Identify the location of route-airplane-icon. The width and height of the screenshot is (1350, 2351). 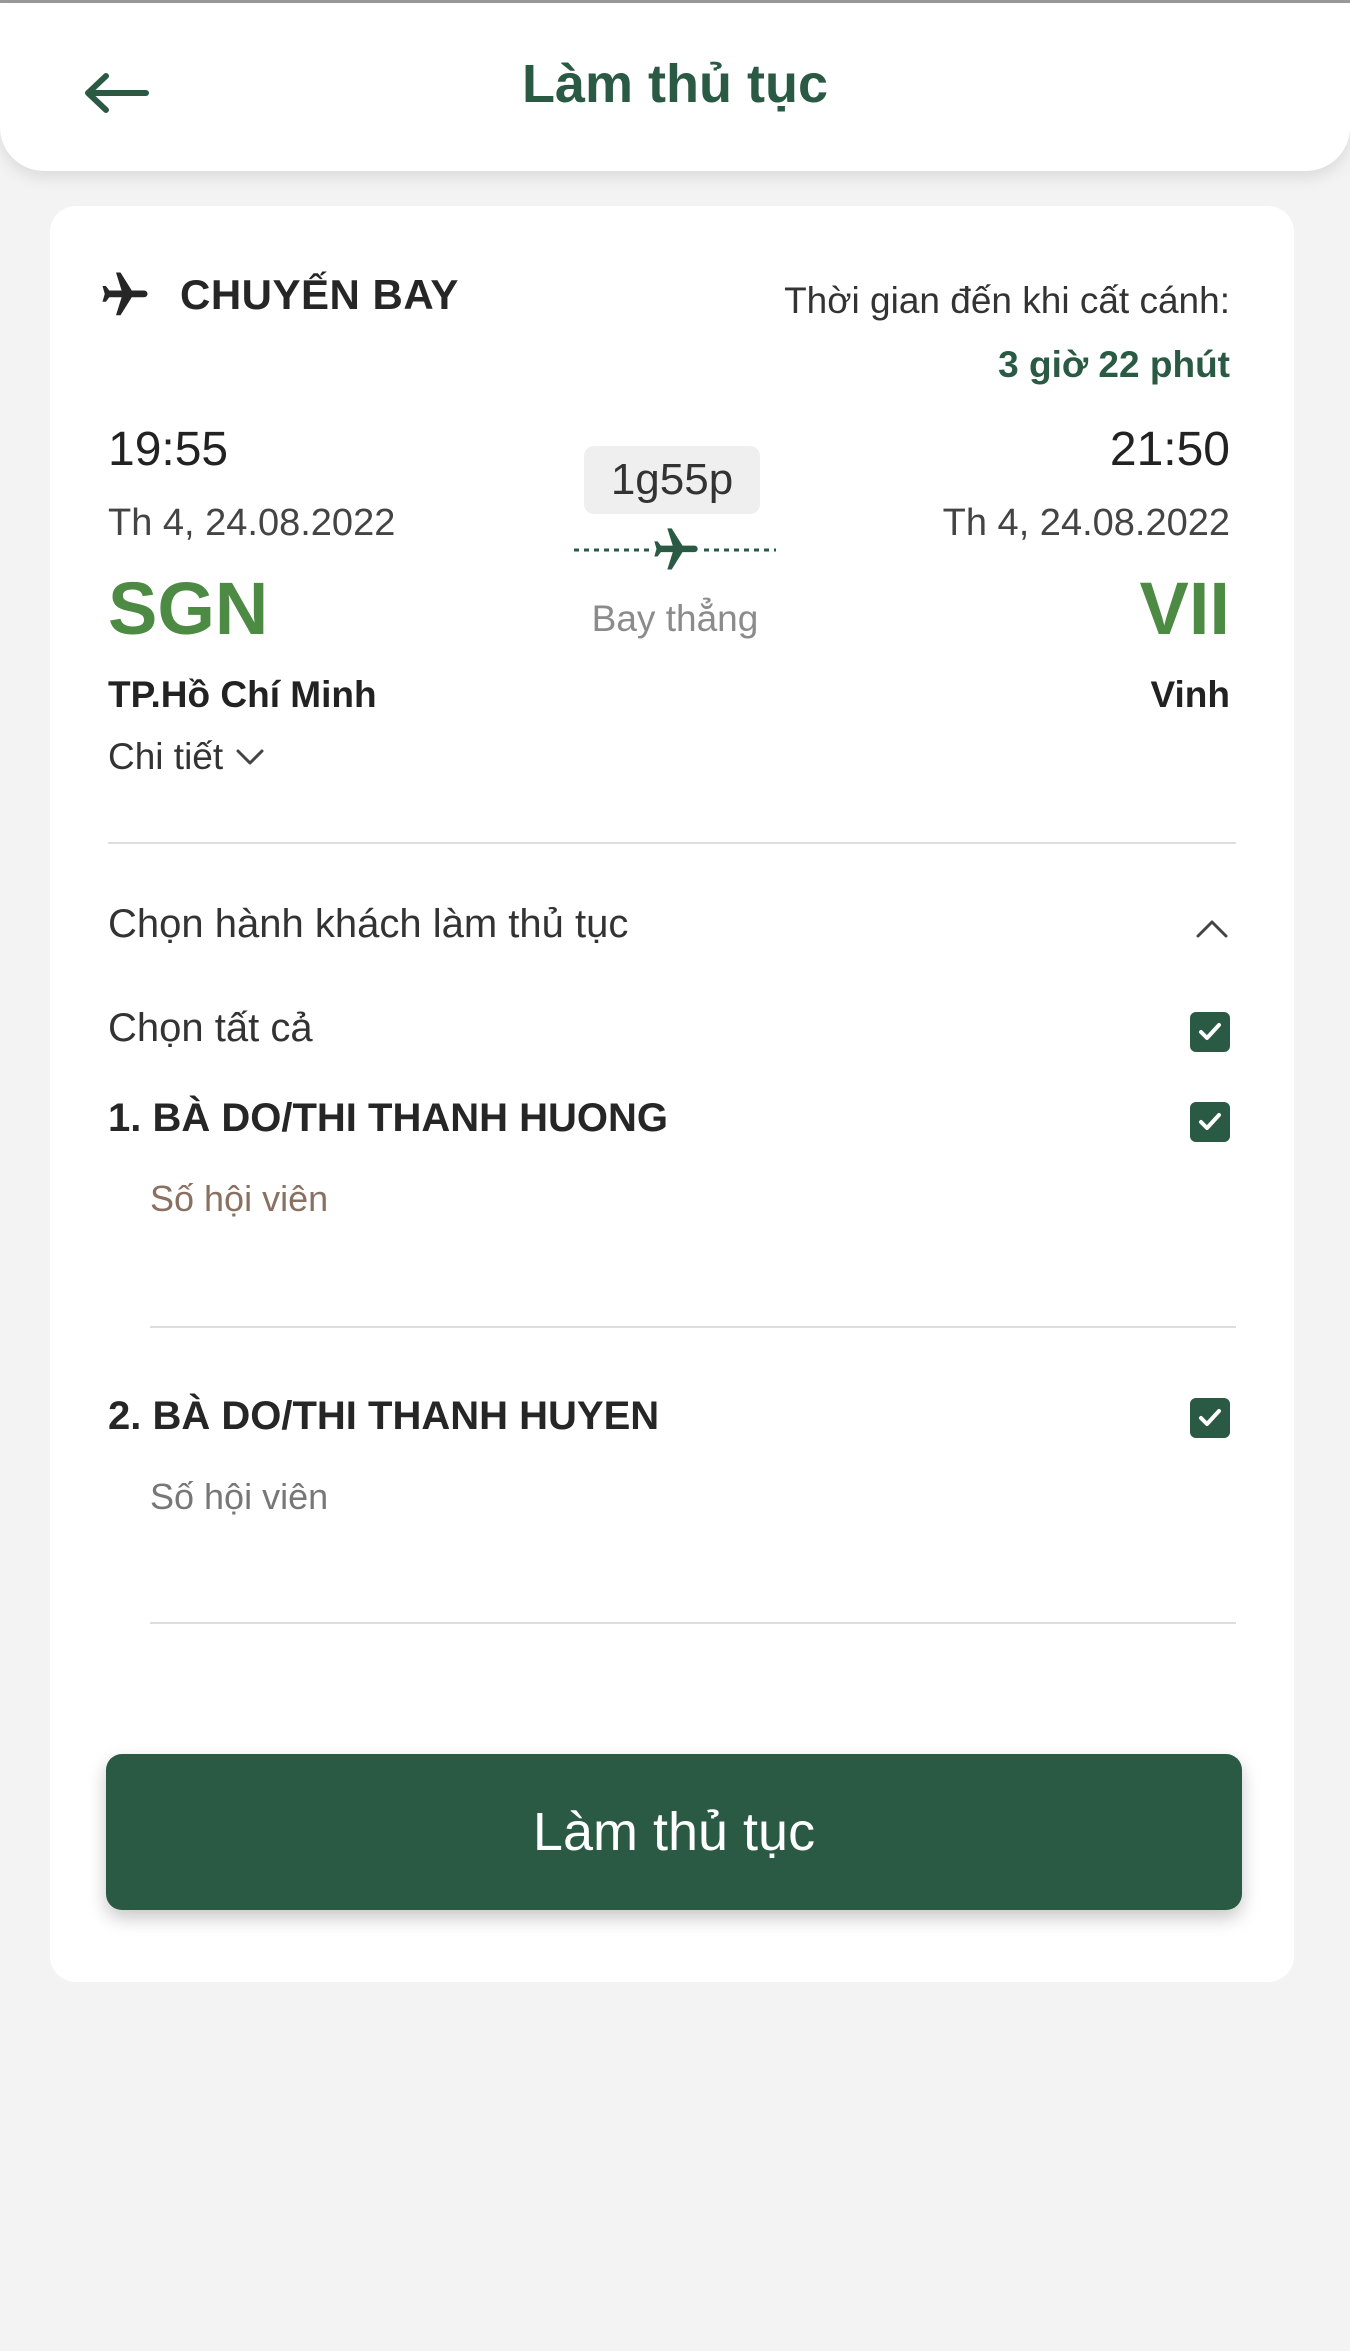
(676, 550).